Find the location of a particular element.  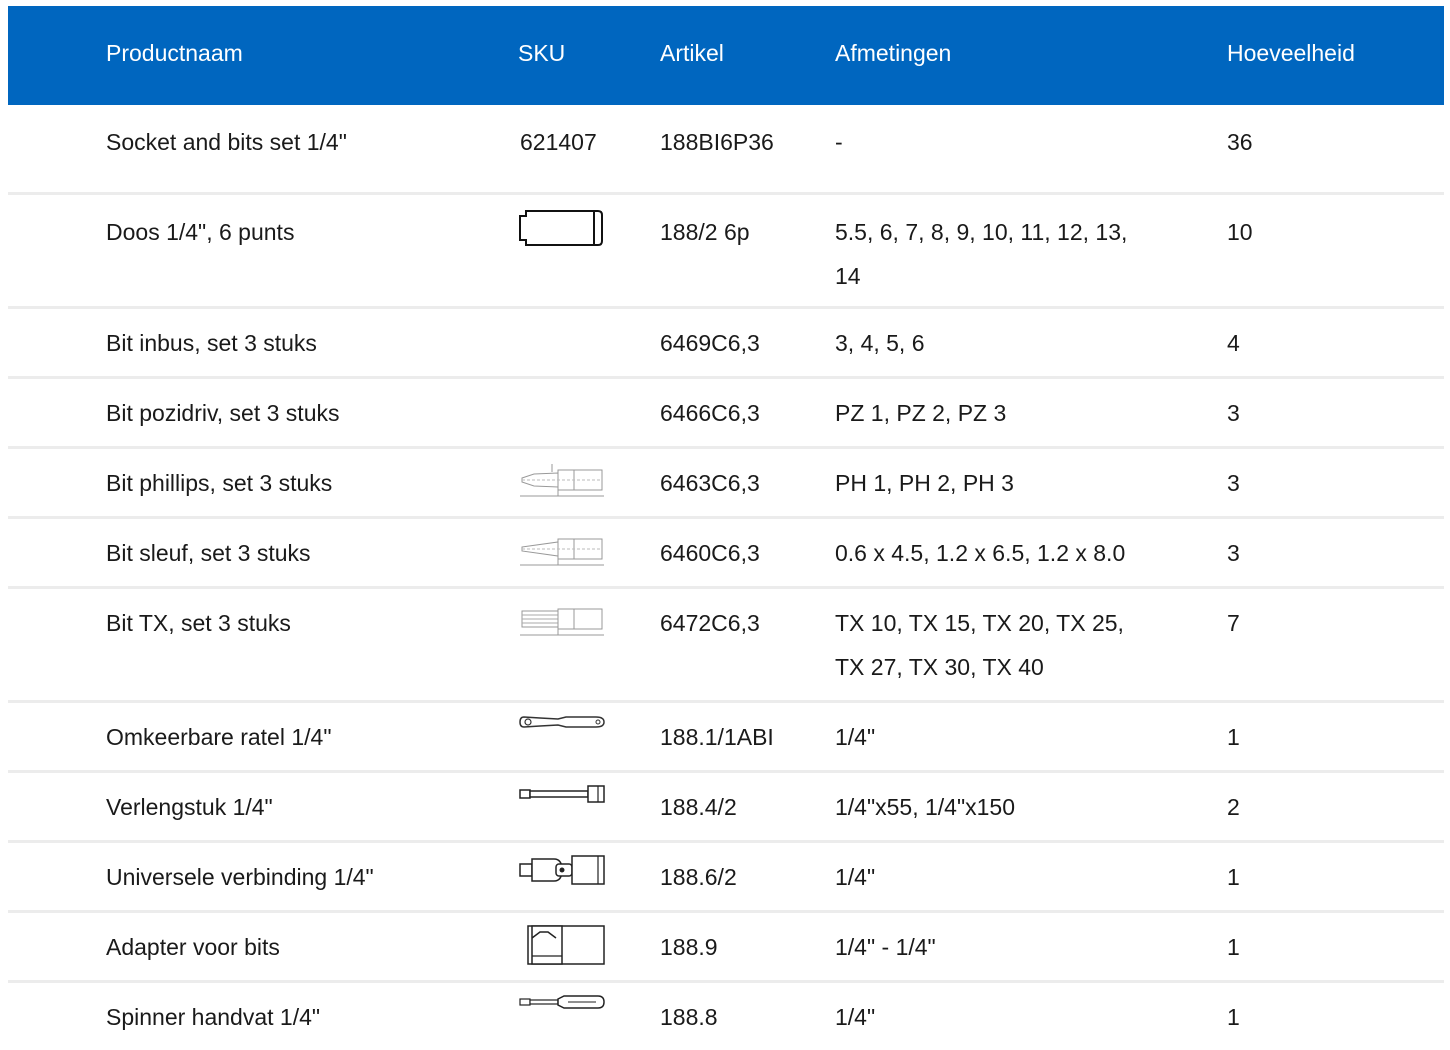

table-row: Omkeerbare ratel 1/4" 188.1/1ABI 1/4" 1 is located at coordinates (726, 738).